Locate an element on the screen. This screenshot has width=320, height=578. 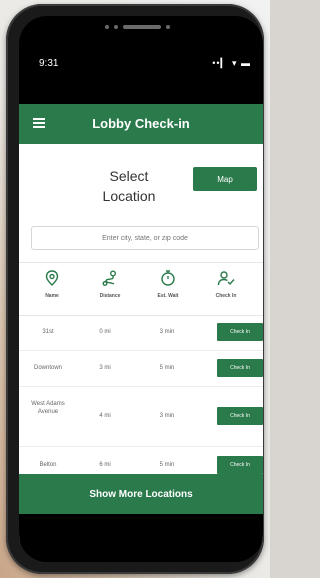
heading-line-2: Location is located at coordinates (129, 196).